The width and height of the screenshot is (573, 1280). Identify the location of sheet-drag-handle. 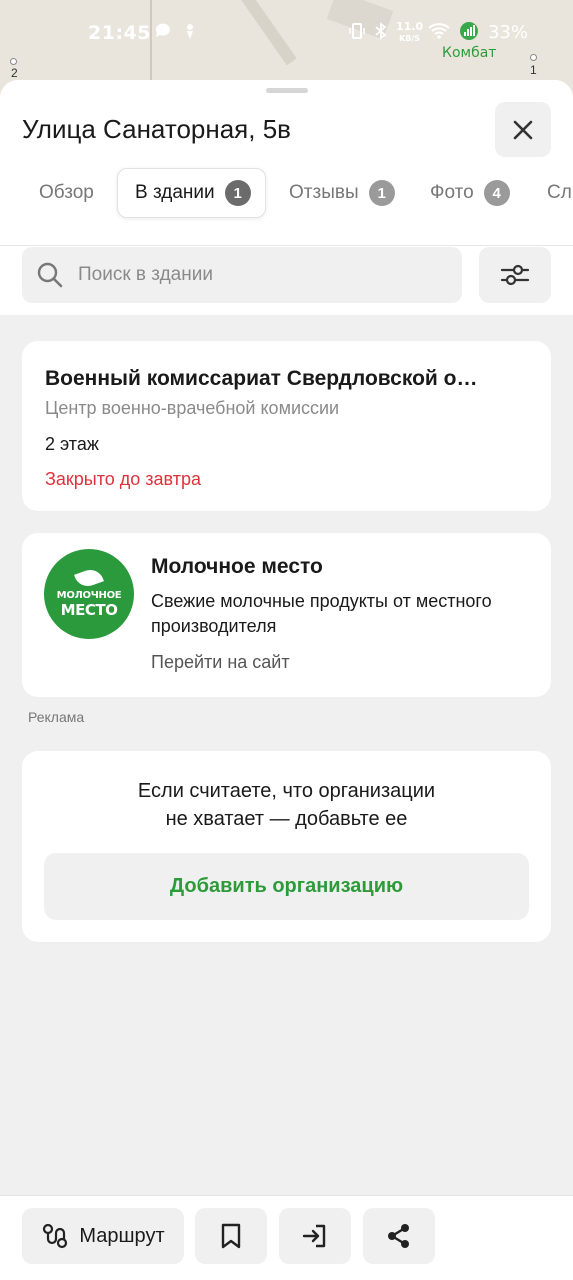
(287, 90).